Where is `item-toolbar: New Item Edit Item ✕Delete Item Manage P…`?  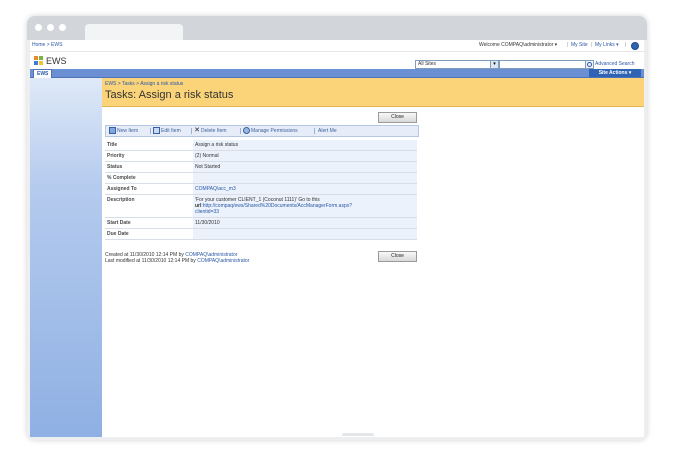 item-toolbar: New Item Edit Item ✕Delete Item Manage P… is located at coordinates (262, 131).